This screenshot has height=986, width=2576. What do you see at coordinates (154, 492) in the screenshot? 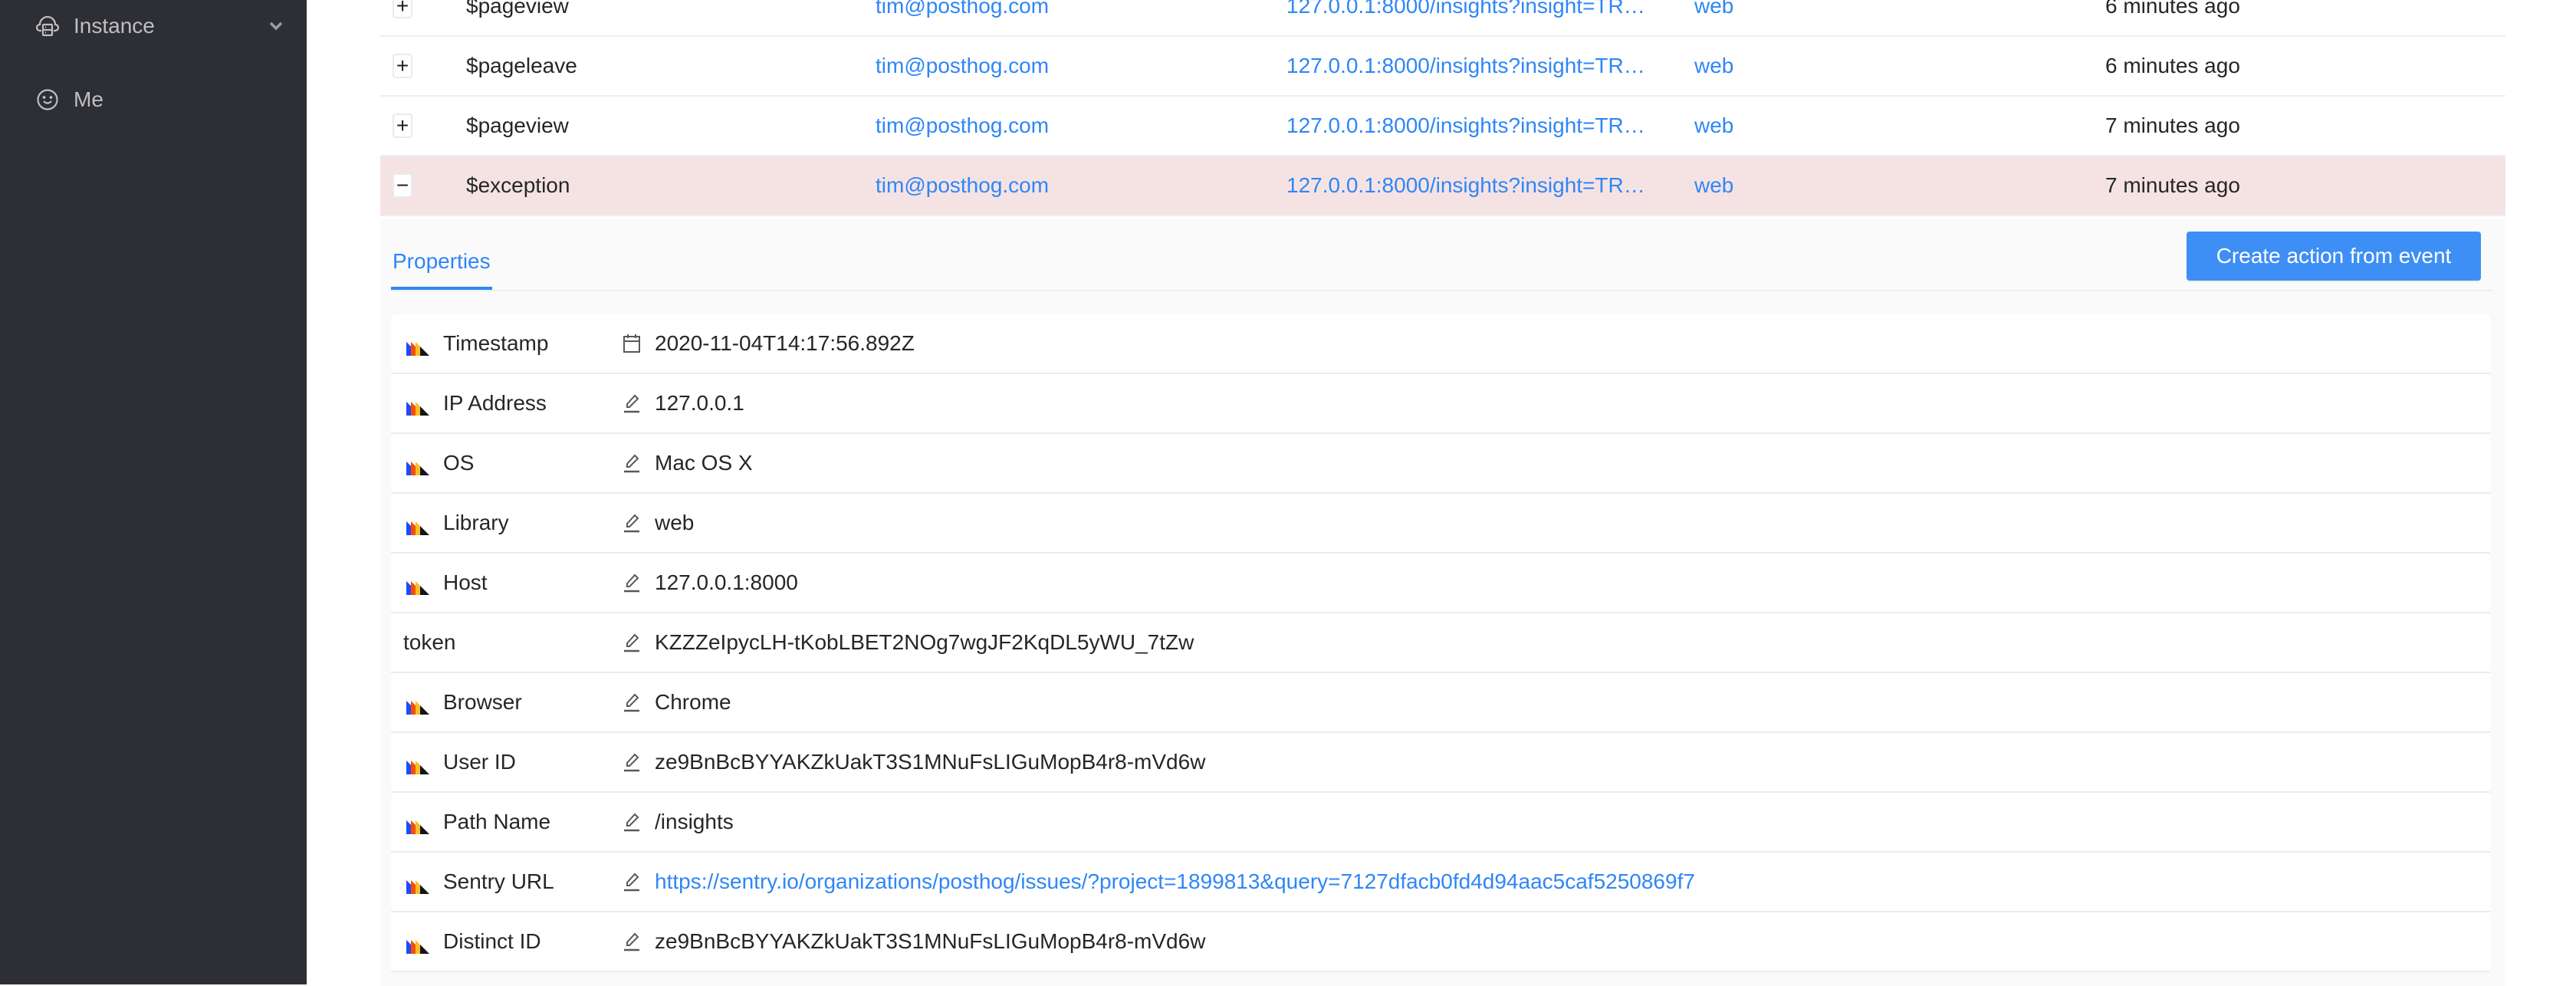
I see `sidebar: Instance Me` at bounding box center [154, 492].